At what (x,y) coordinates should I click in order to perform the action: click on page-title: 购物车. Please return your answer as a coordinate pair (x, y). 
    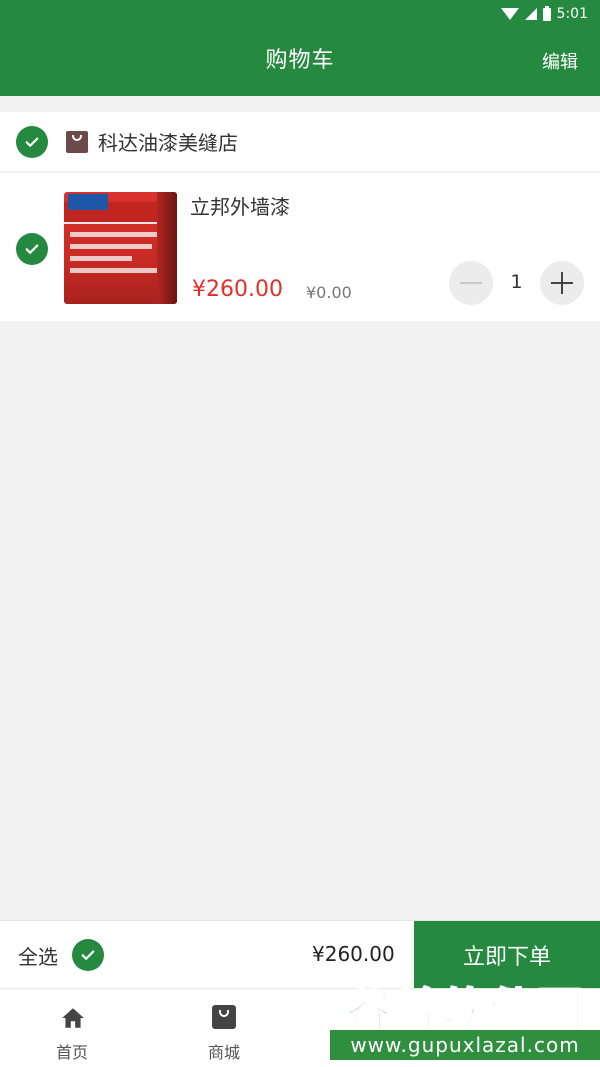
    Looking at the image, I should click on (300, 60).